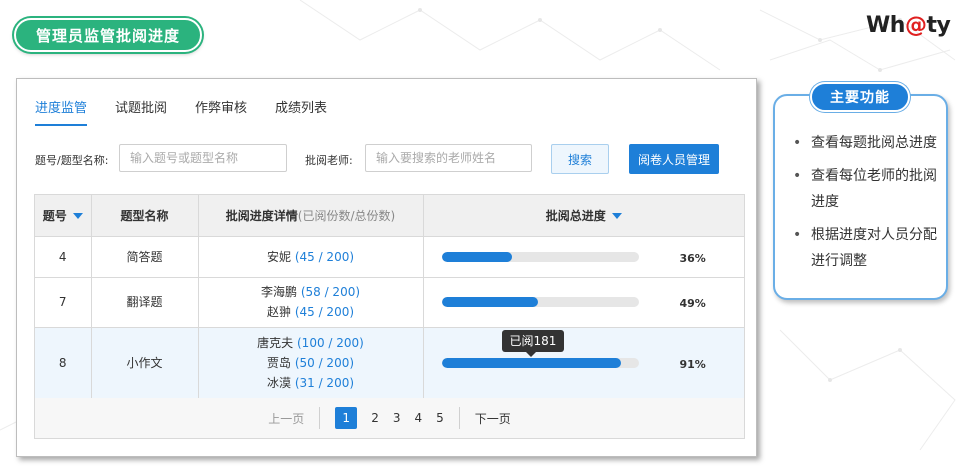 Image resolution: width=962 pixels, height=466 pixels. I want to click on teacher-line: 贾岛 (50 / 200), so click(311, 363).